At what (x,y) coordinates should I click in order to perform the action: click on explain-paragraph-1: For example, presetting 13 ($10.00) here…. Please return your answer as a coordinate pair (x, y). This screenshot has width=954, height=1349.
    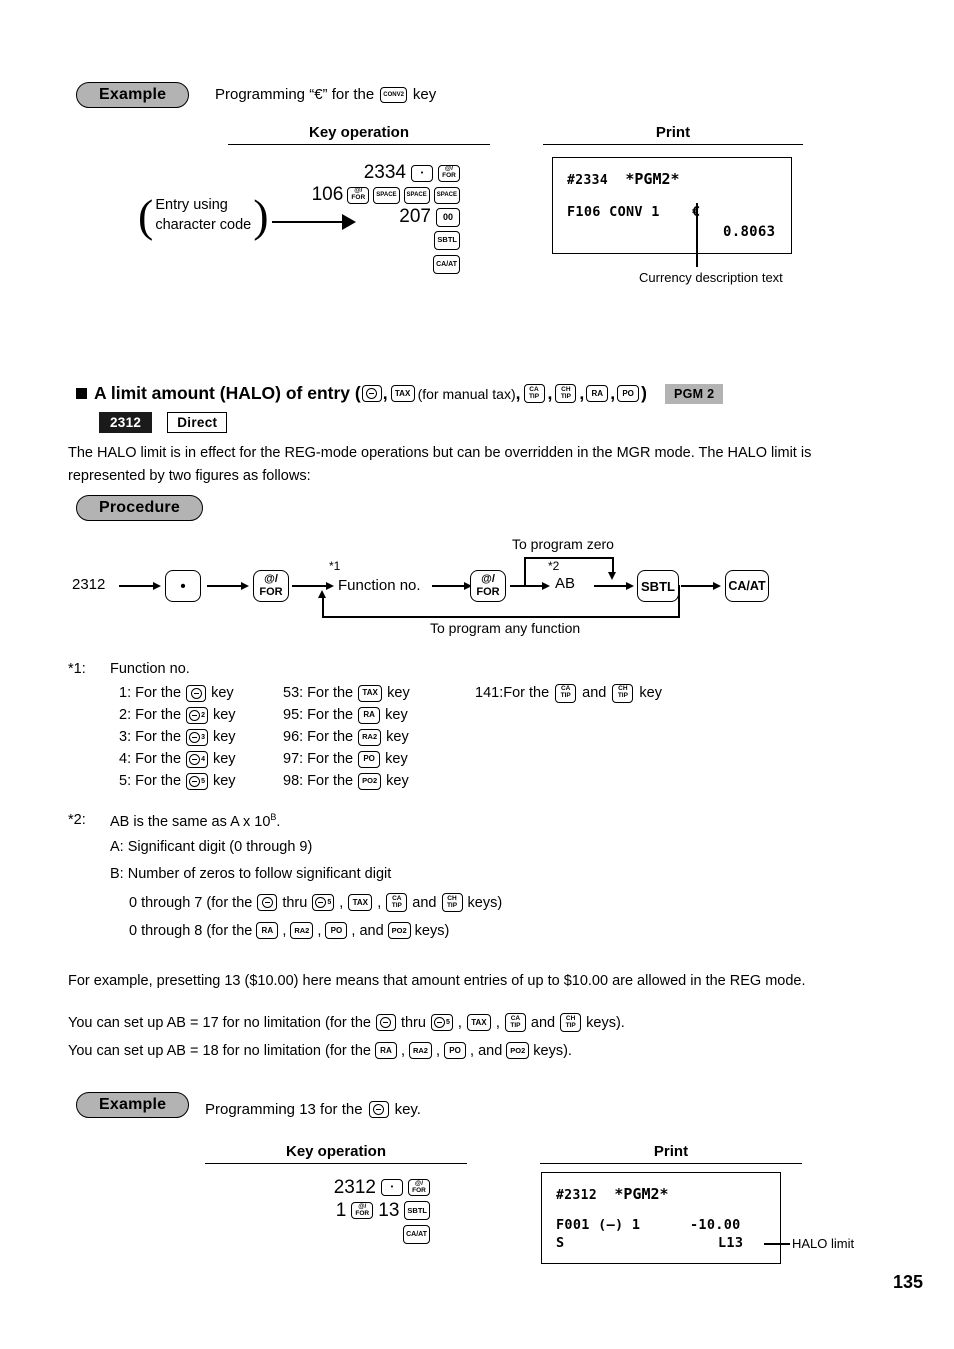
    Looking at the image, I should click on (437, 981).